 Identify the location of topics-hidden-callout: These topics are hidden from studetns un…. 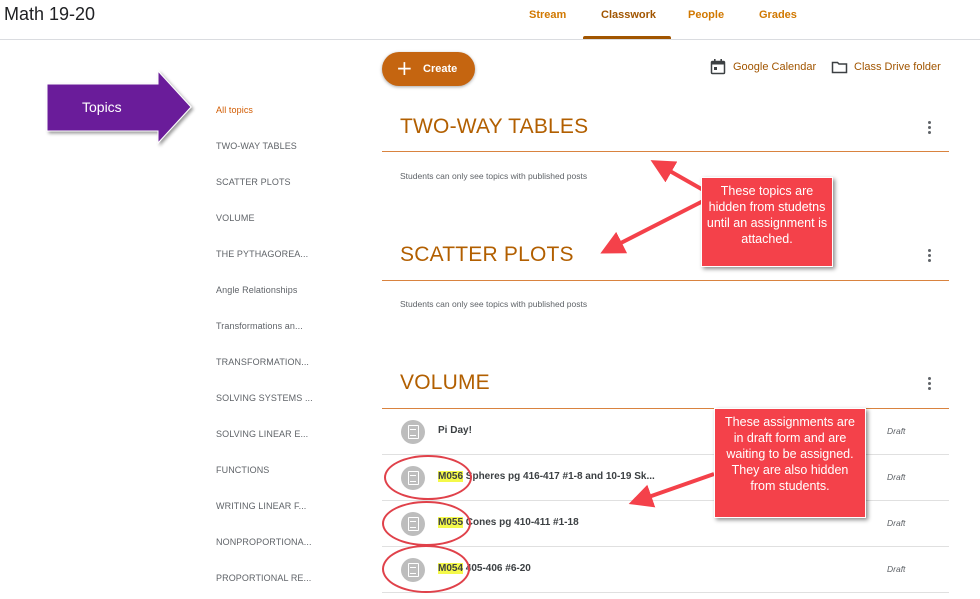
(767, 222).